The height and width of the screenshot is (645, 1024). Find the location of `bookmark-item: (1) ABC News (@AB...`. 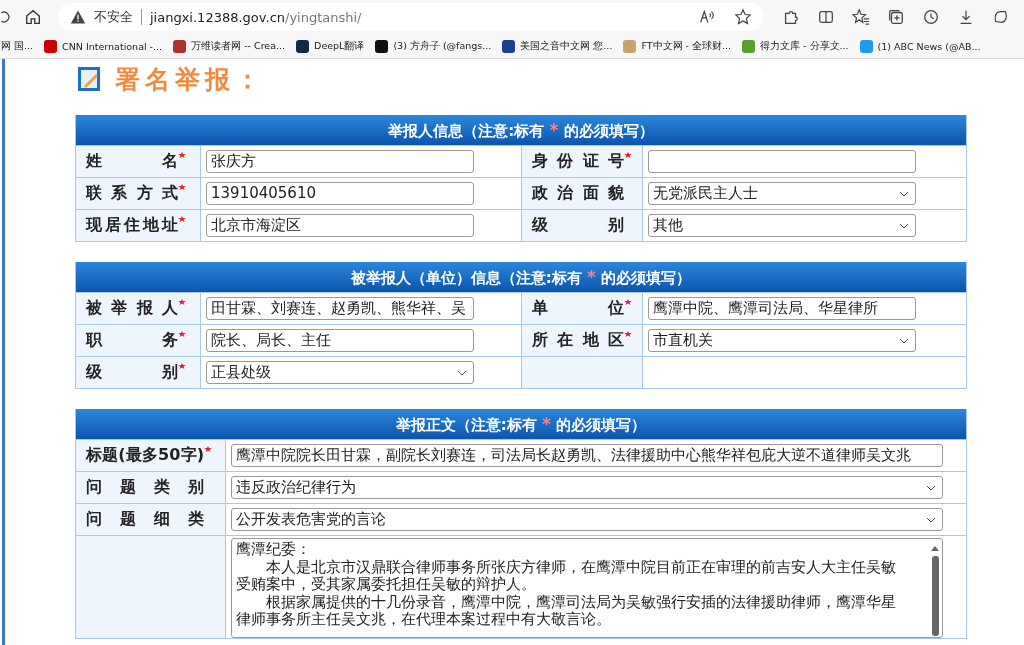

bookmark-item: (1) ABC News (@AB... is located at coordinates (920, 46).